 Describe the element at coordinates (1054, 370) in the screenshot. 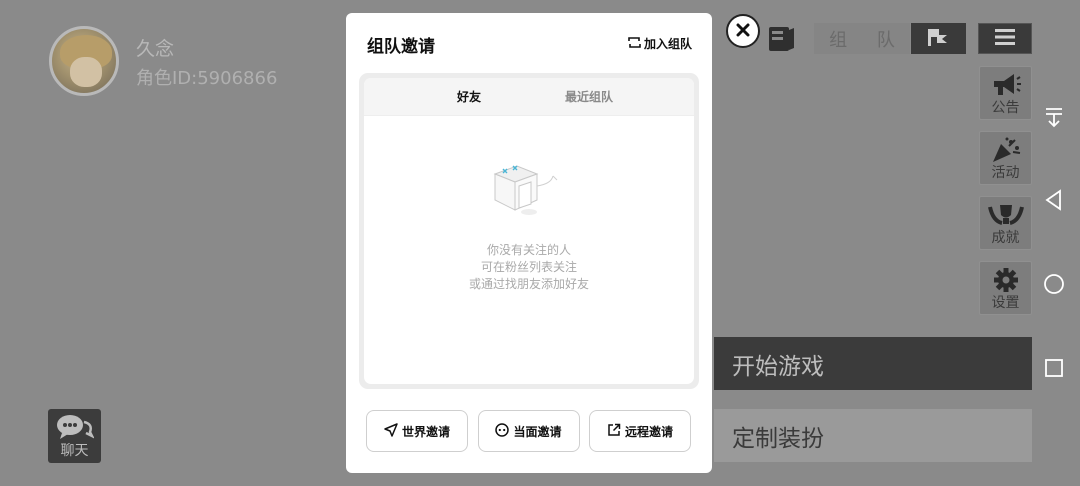

I see `nav-recents-icon` at that location.